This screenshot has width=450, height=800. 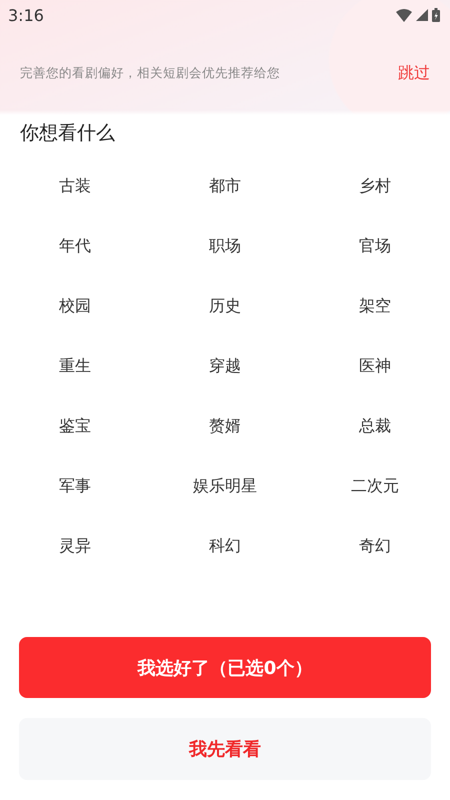 What do you see at coordinates (225, 306) in the screenshot?
I see `genre-tag: 历史` at bounding box center [225, 306].